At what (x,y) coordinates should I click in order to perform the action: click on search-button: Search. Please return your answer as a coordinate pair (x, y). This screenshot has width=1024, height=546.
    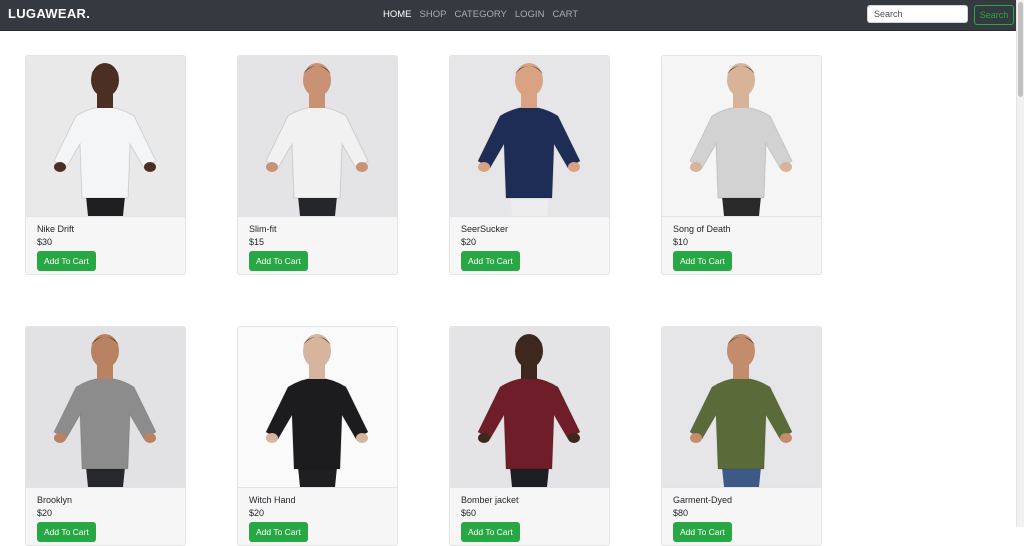
    Looking at the image, I should click on (994, 15).